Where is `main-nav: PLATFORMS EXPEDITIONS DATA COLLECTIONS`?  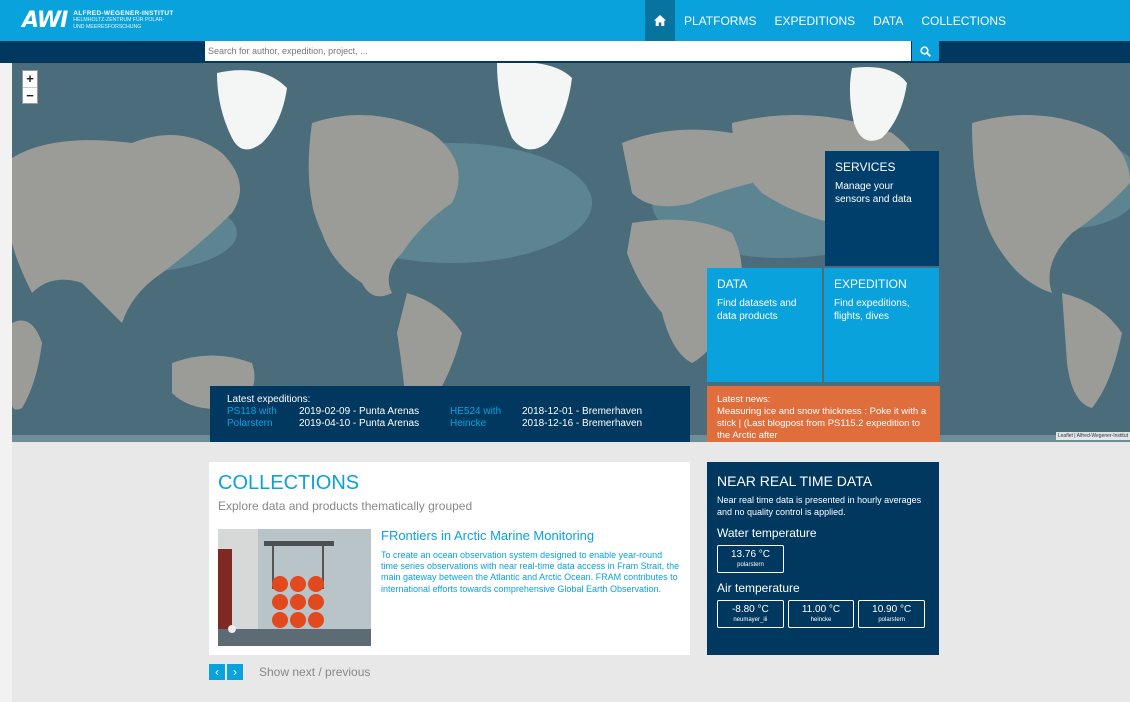
main-nav: PLATFORMS EXPEDITIONS DATA COLLECTIONS is located at coordinates (830, 20).